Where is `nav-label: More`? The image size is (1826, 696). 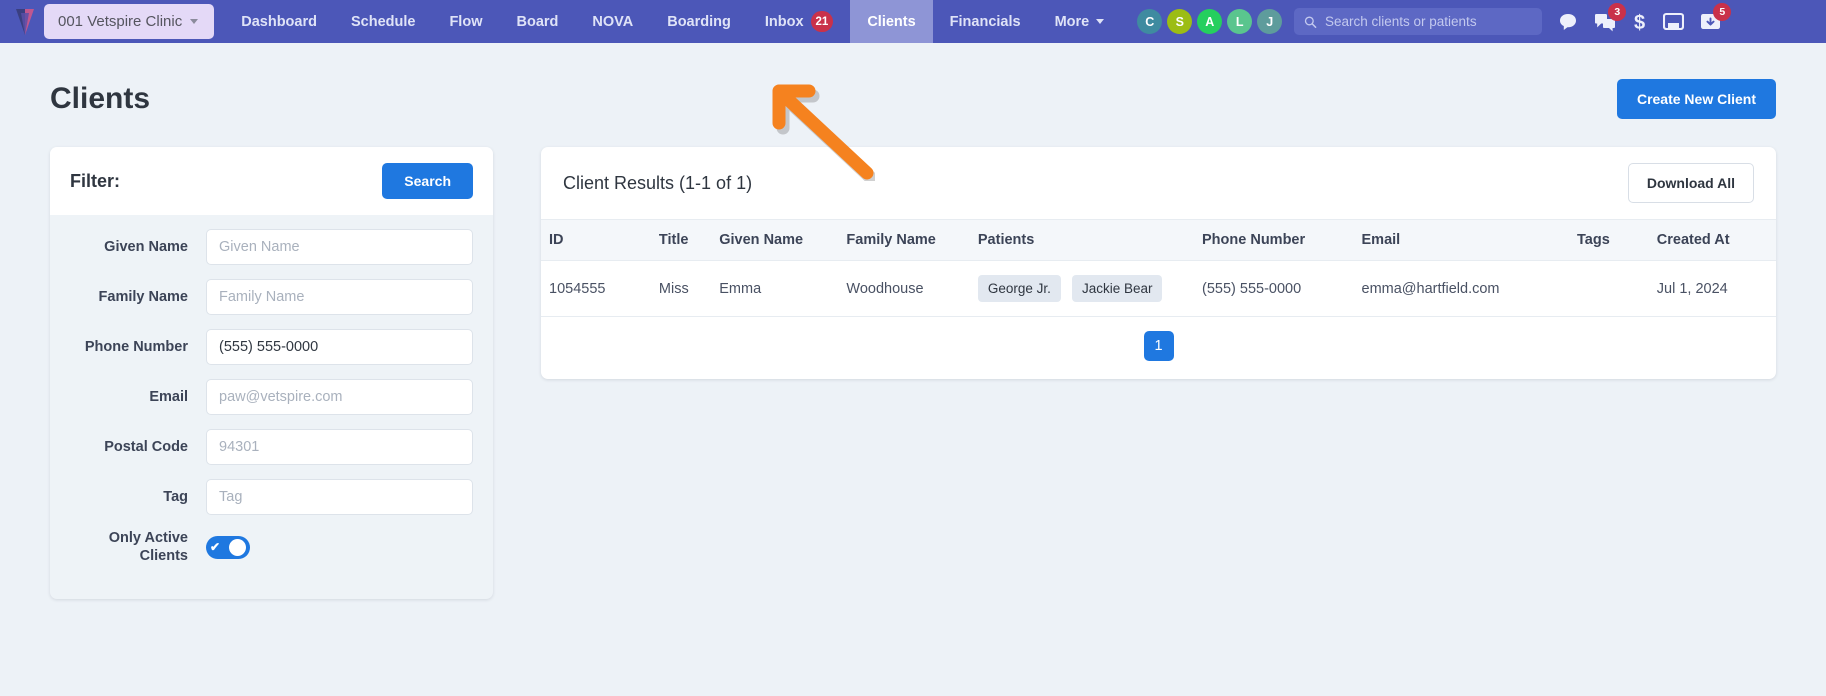
nav-label: More is located at coordinates (1072, 21).